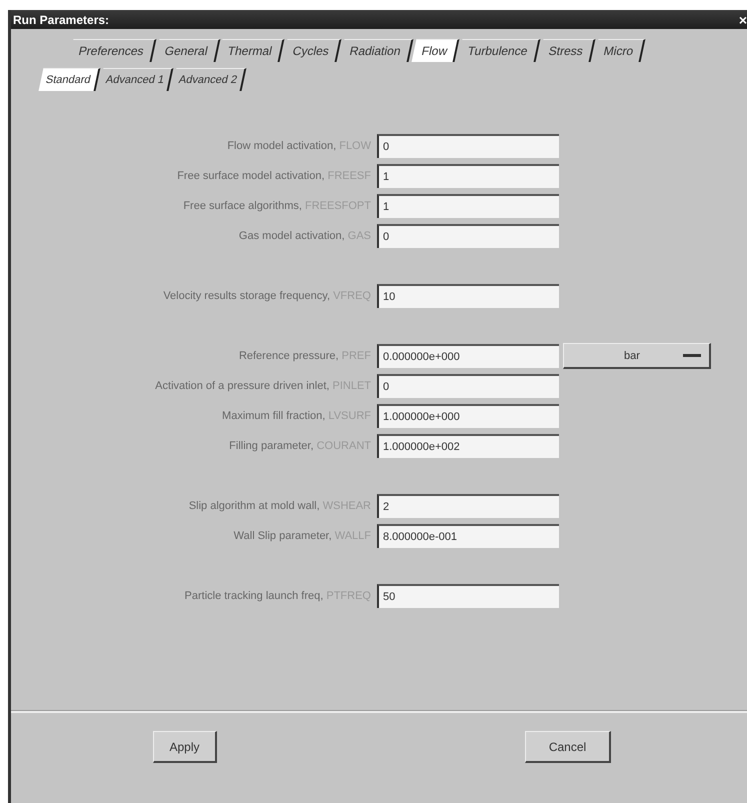  What do you see at coordinates (468, 506) in the screenshot?
I see `input-field: 2` at bounding box center [468, 506].